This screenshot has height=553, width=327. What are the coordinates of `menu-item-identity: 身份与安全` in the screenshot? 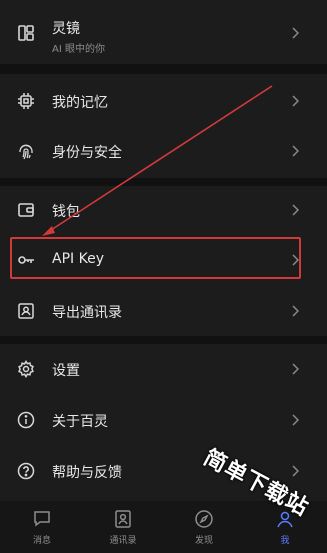 It's located at (163, 151).